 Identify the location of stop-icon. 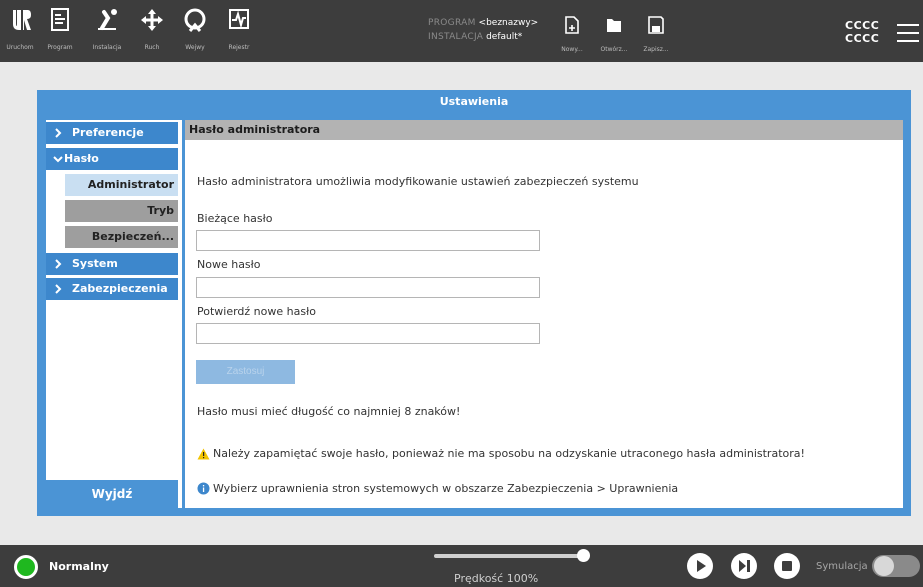
(787, 566).